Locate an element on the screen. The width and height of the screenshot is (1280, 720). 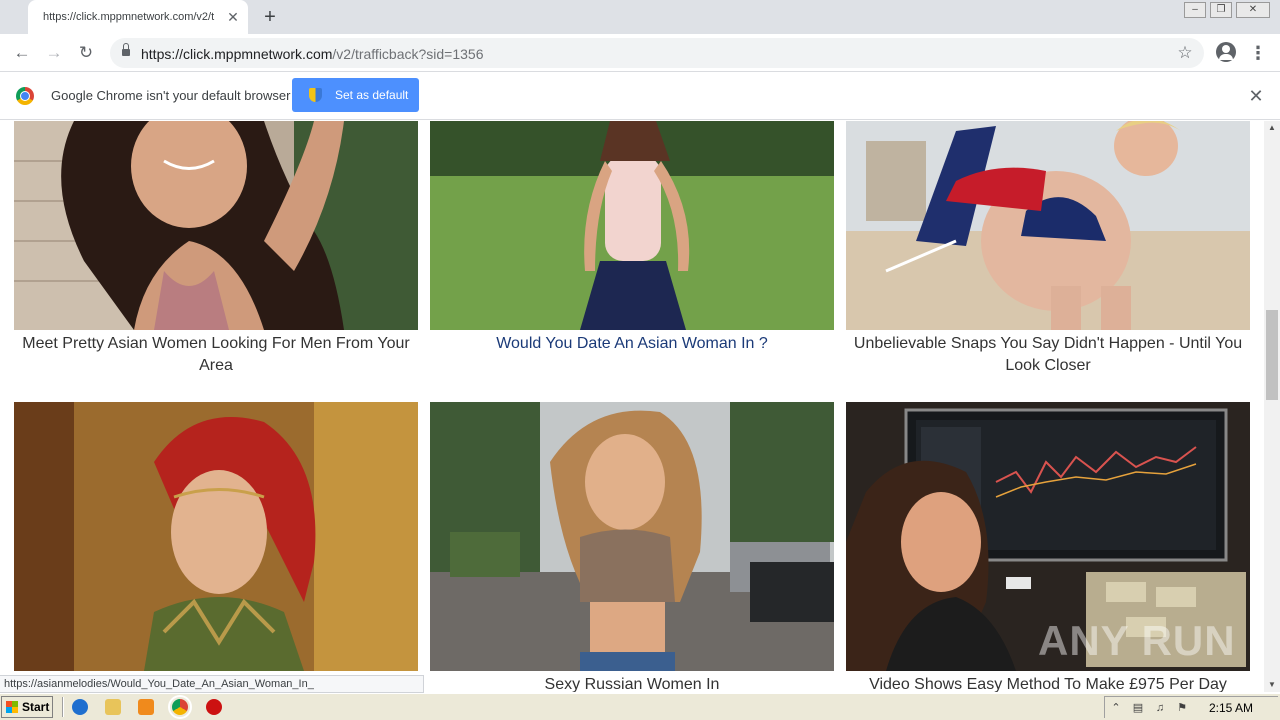
tab-close-icon: ✕ is located at coordinates (233, 17).